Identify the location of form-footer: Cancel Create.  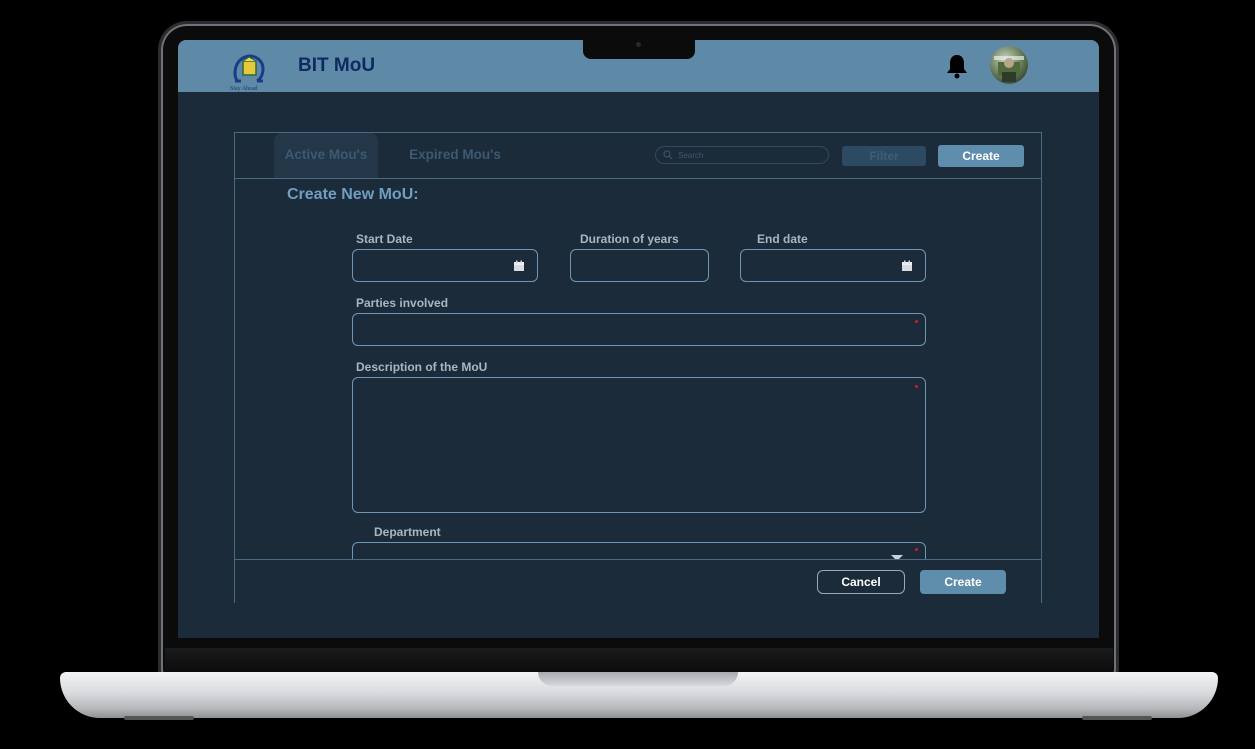
(638, 581).